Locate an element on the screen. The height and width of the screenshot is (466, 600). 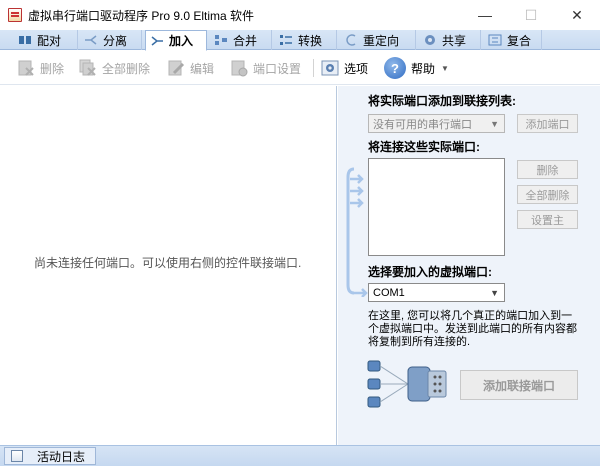
delete-icon is located at coordinates (26, 68).